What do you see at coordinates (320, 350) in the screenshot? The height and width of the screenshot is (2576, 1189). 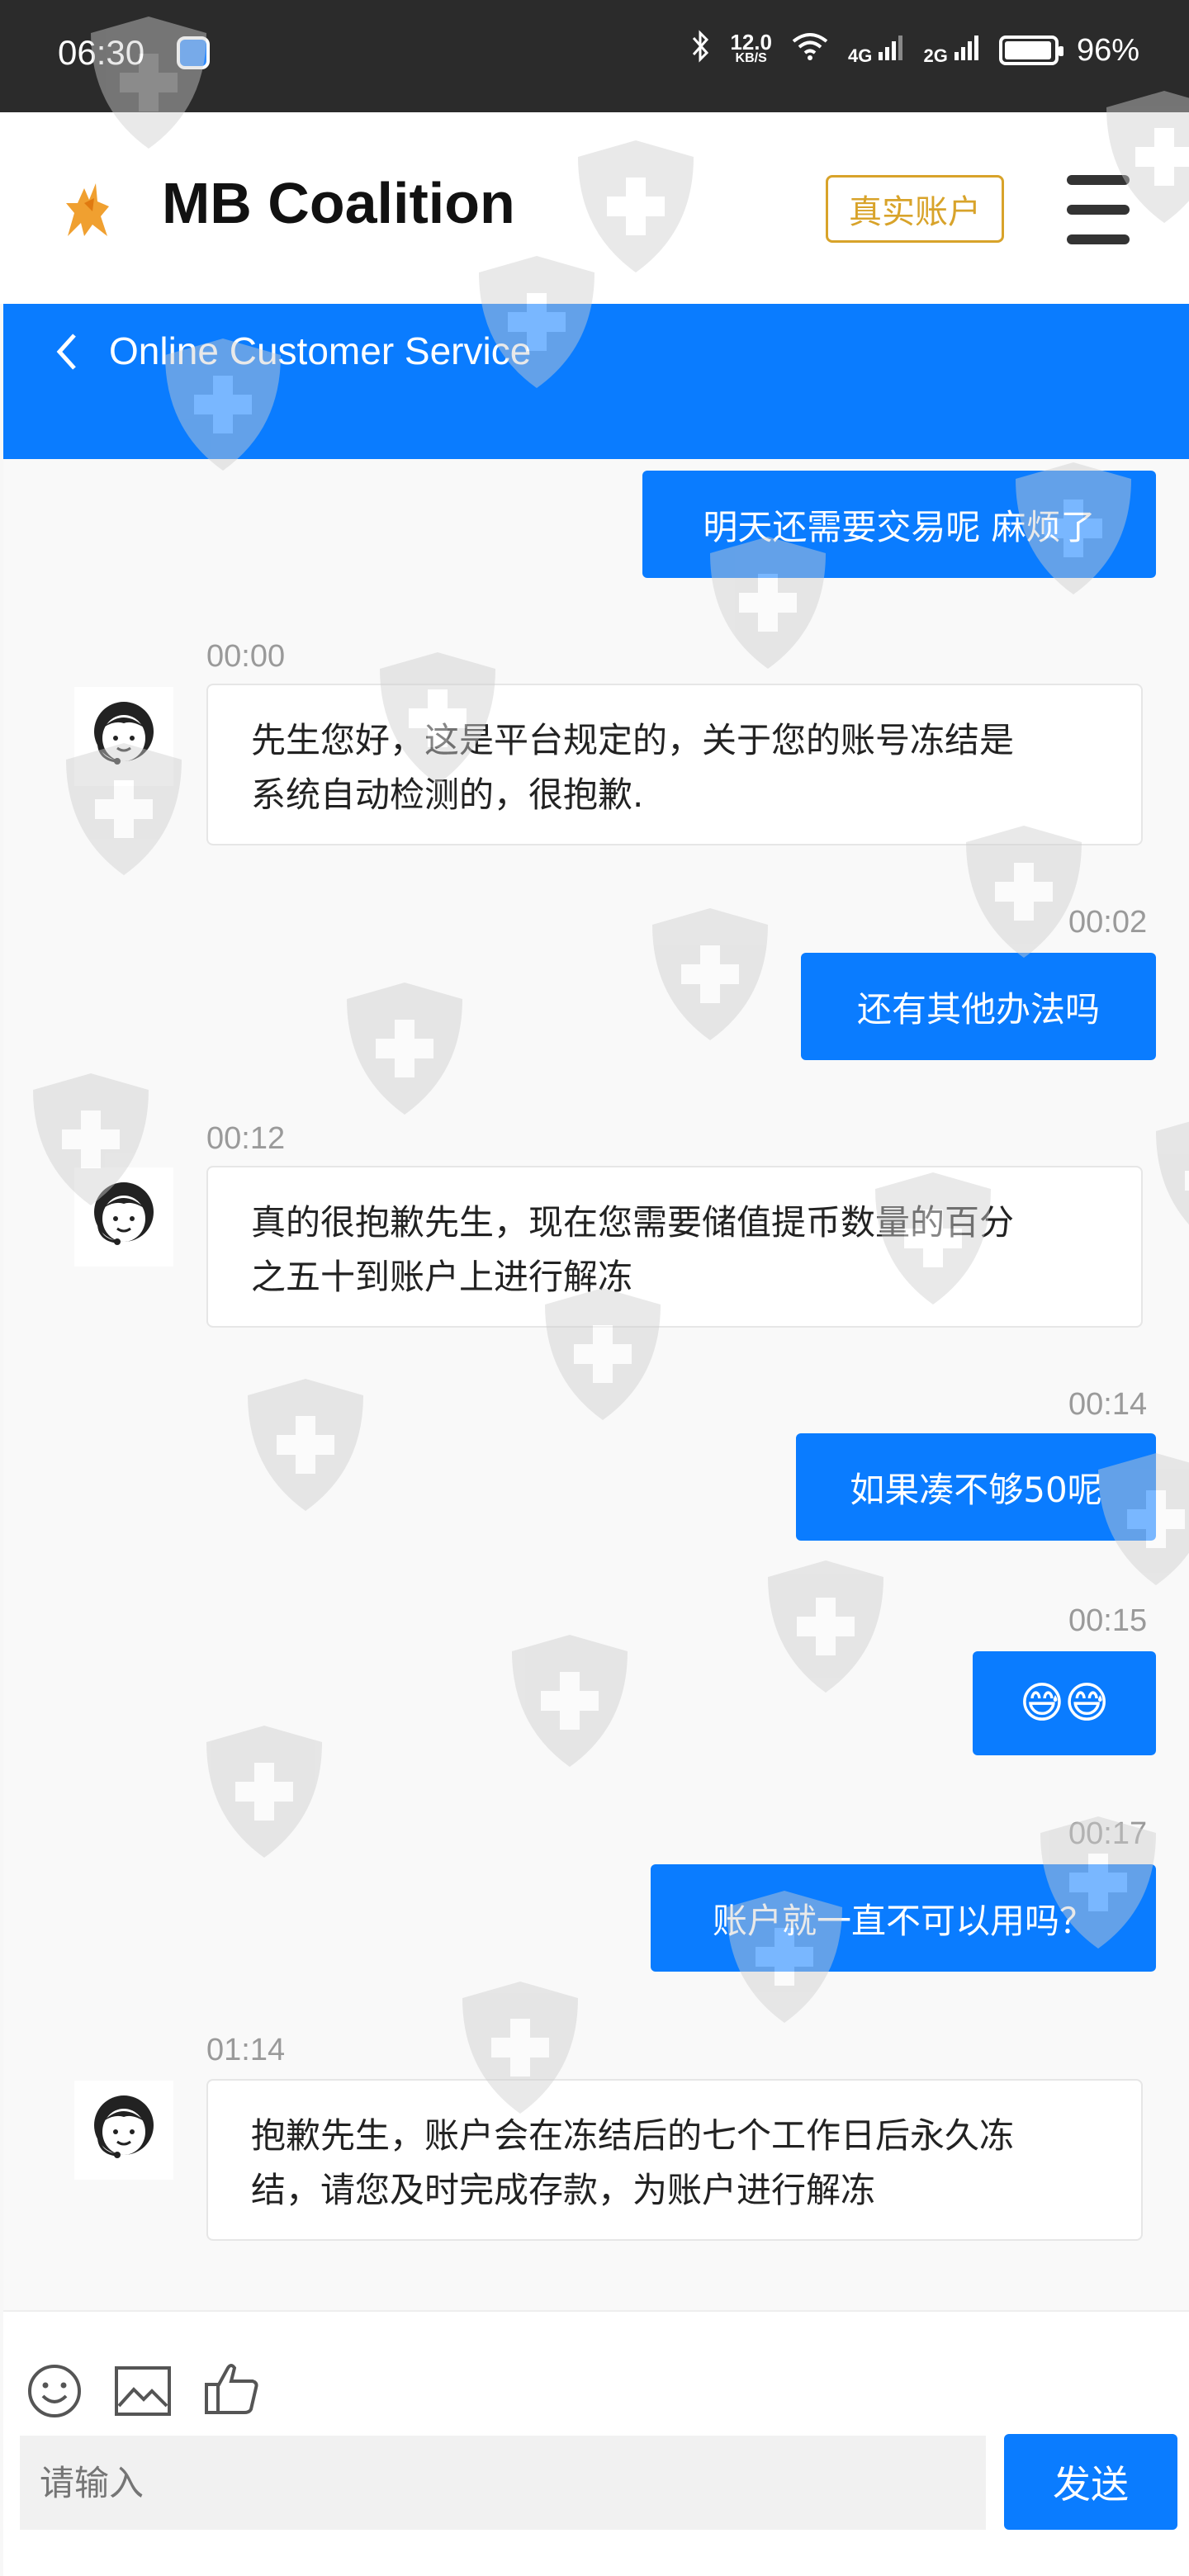 I see `service-title: Online Customer Service` at bounding box center [320, 350].